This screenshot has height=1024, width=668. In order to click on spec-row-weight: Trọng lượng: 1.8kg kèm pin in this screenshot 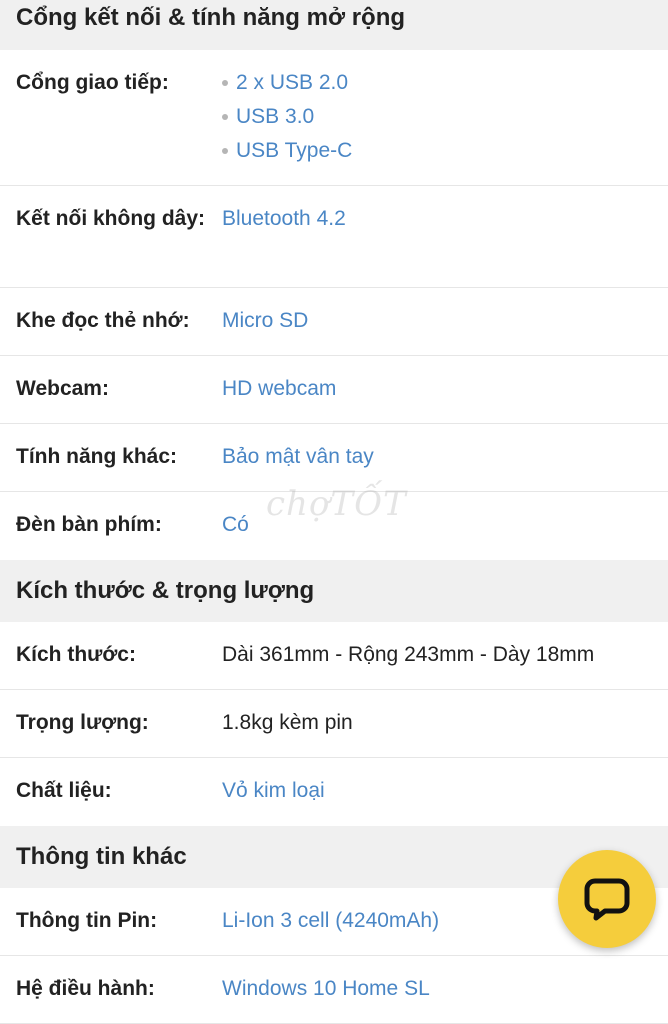, I will do `click(334, 724)`.